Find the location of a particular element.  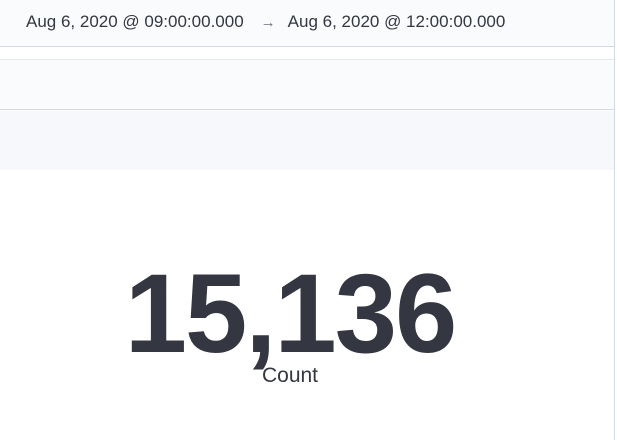

arrow-right-icon: → is located at coordinates (268, 22).